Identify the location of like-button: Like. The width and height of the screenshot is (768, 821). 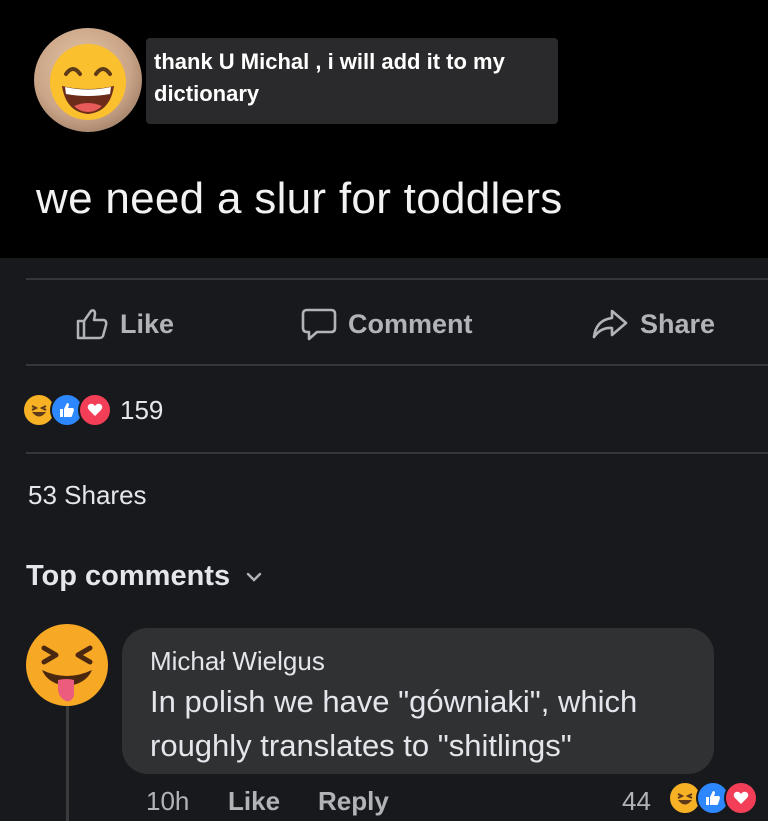
(124, 324).